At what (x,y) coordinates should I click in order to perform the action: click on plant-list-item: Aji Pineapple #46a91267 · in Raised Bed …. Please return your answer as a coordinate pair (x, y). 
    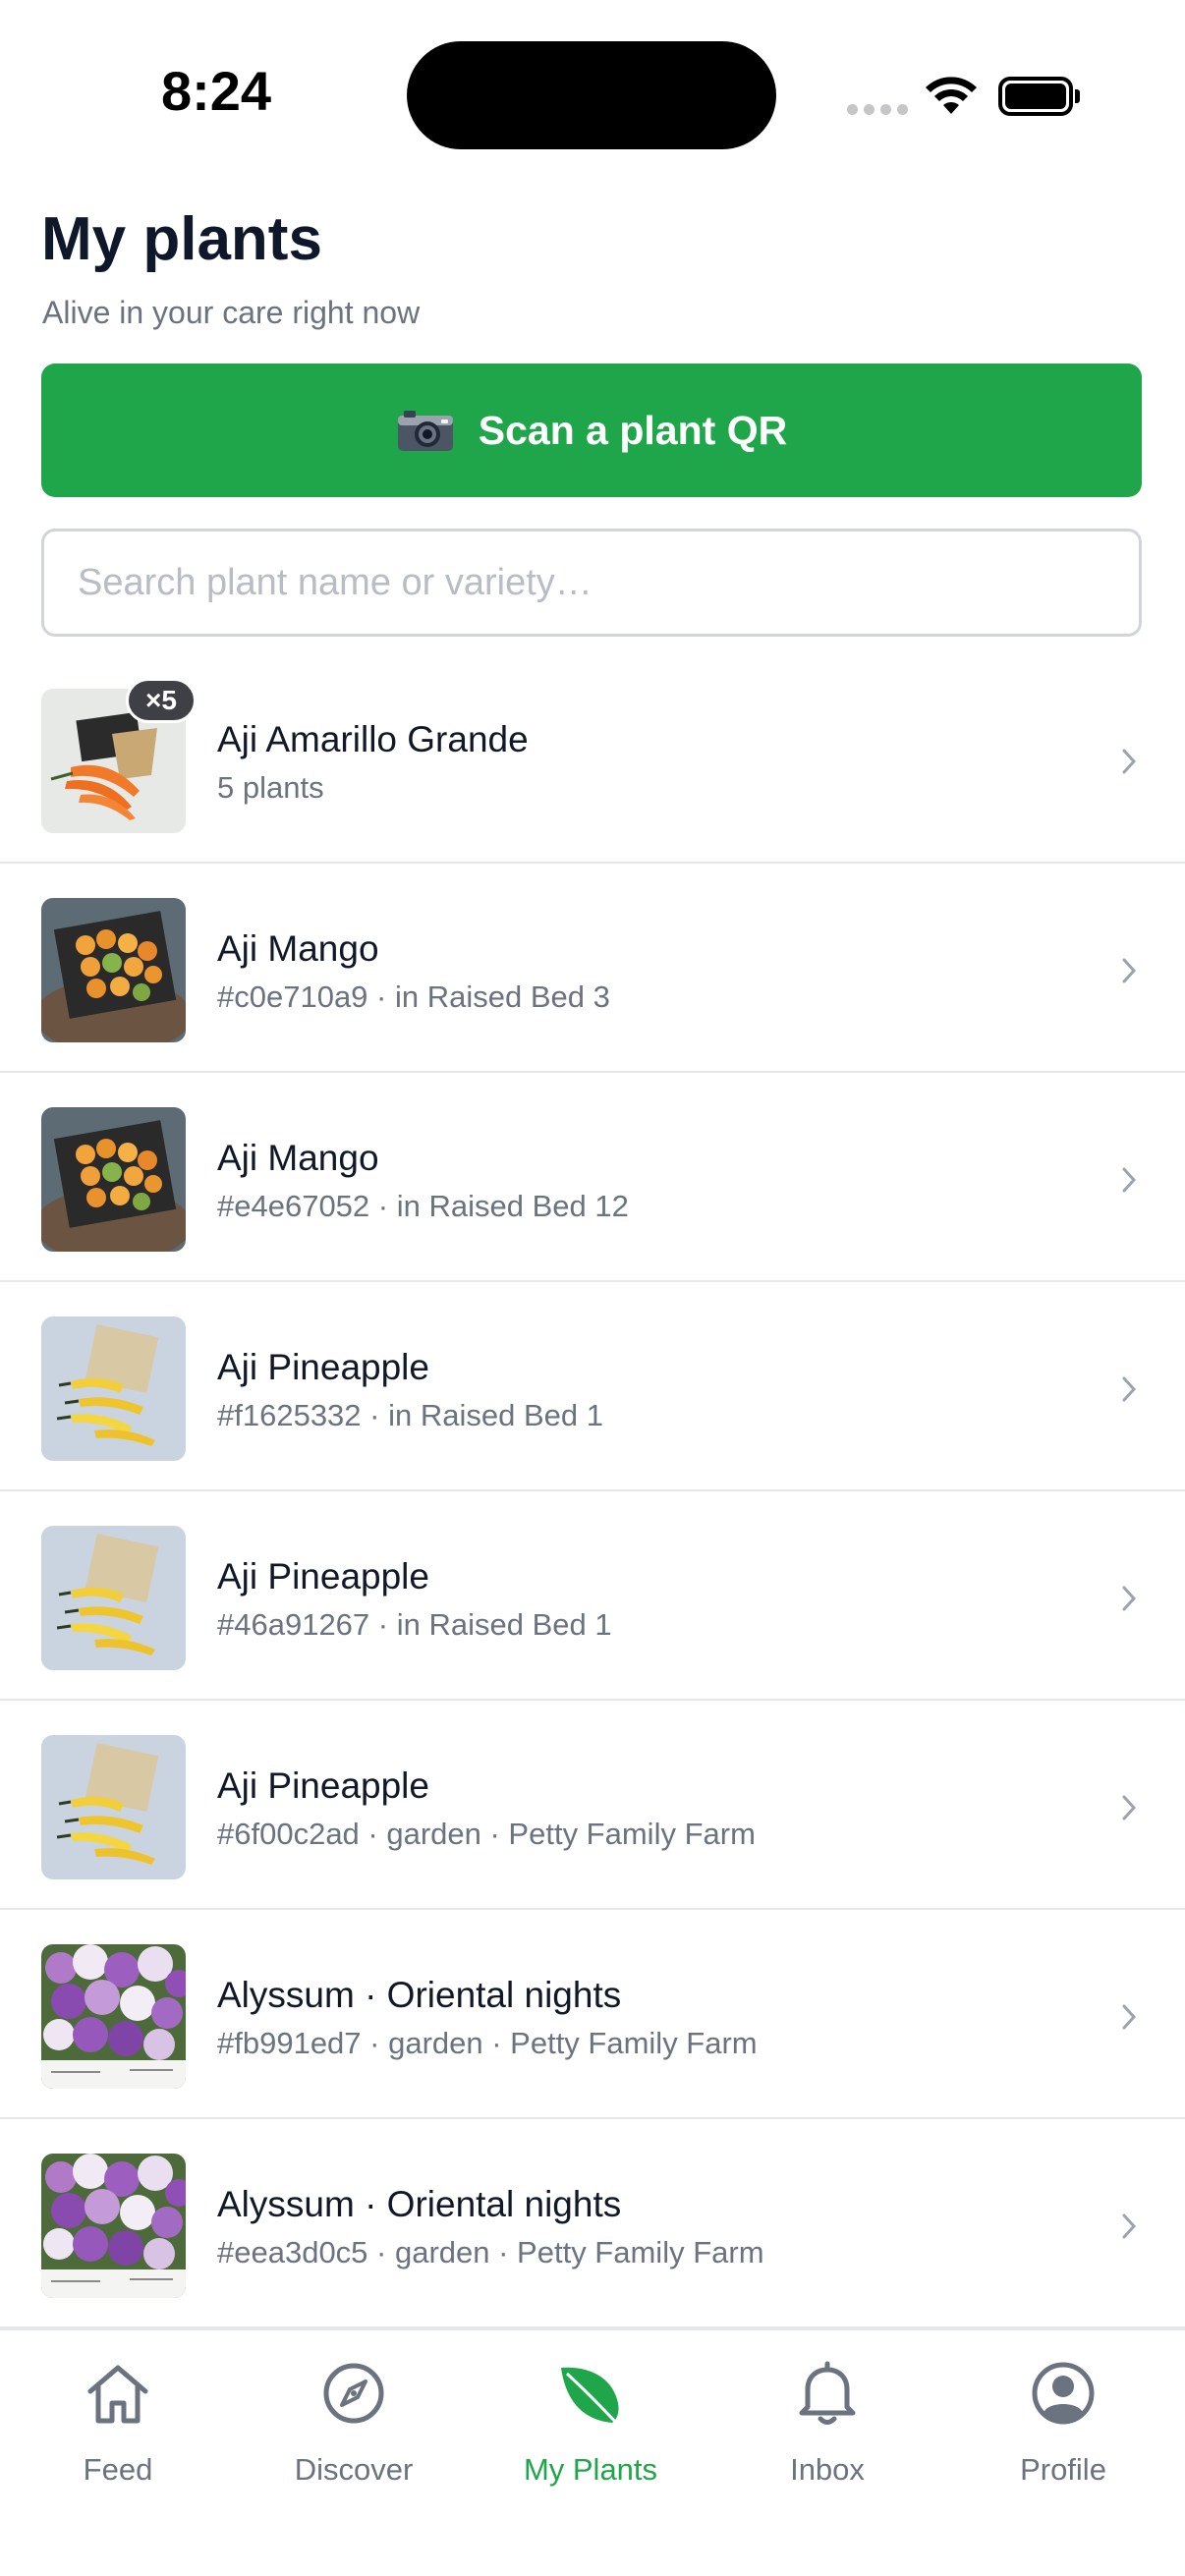
    Looking at the image, I should click on (592, 1596).